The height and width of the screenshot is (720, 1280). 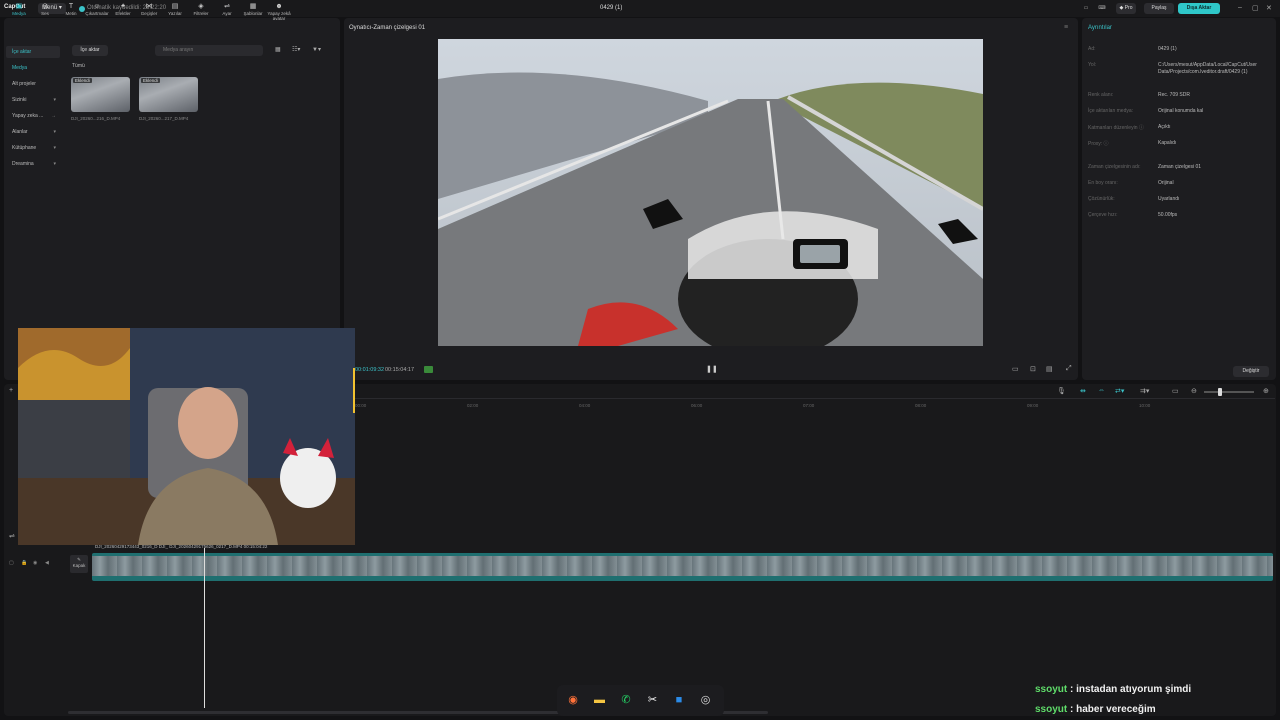 I want to click on aspect-icon: ▭, so click(x=1015, y=369).